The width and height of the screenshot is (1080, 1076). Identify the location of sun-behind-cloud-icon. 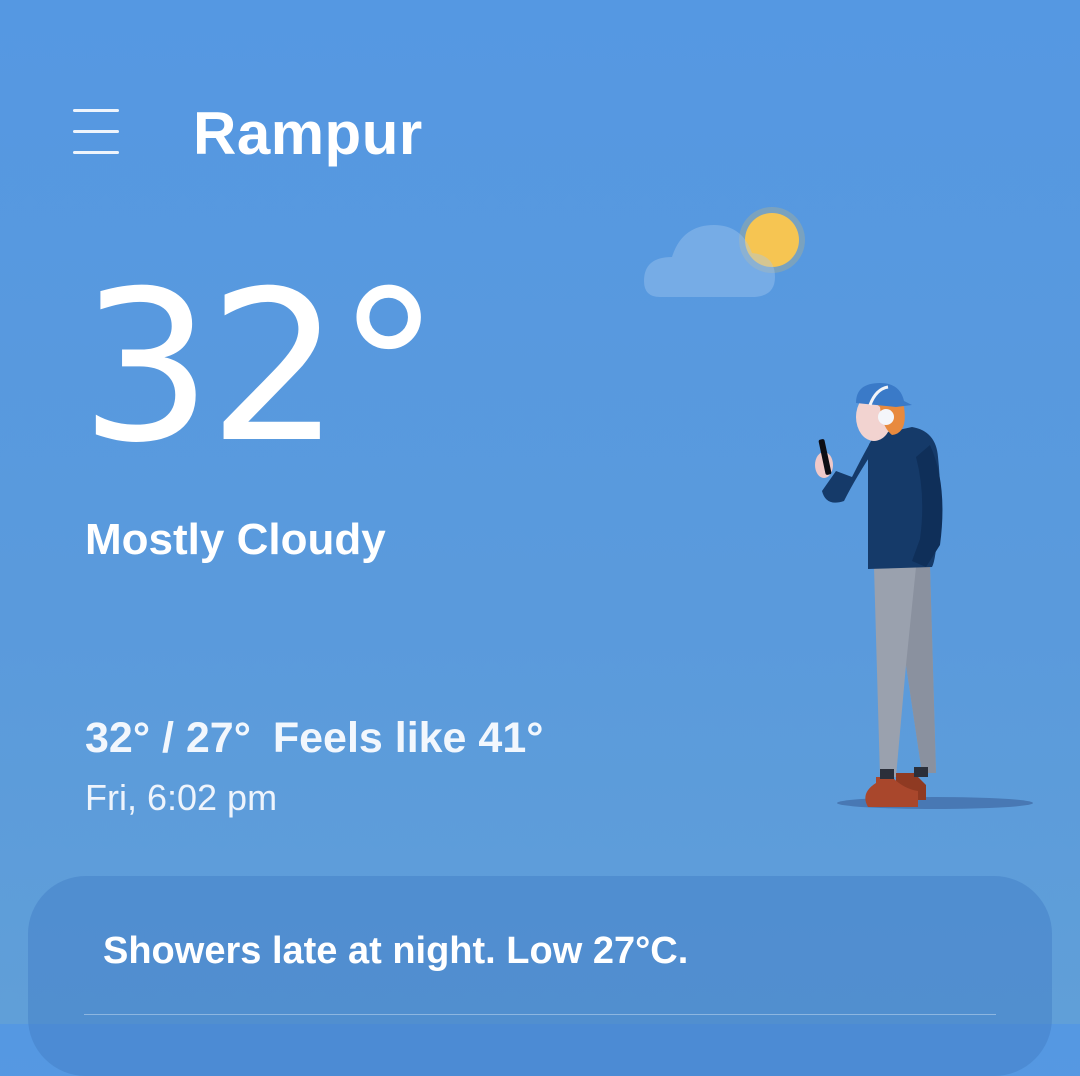
(724, 252).